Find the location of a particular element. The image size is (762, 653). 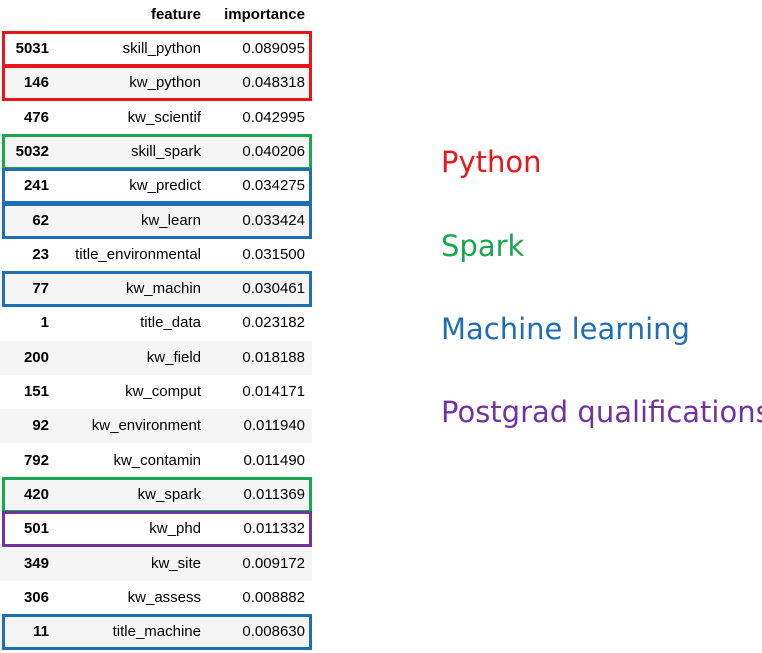

table-row: 792 kw_contamin 0.011490 is located at coordinates (156, 461).